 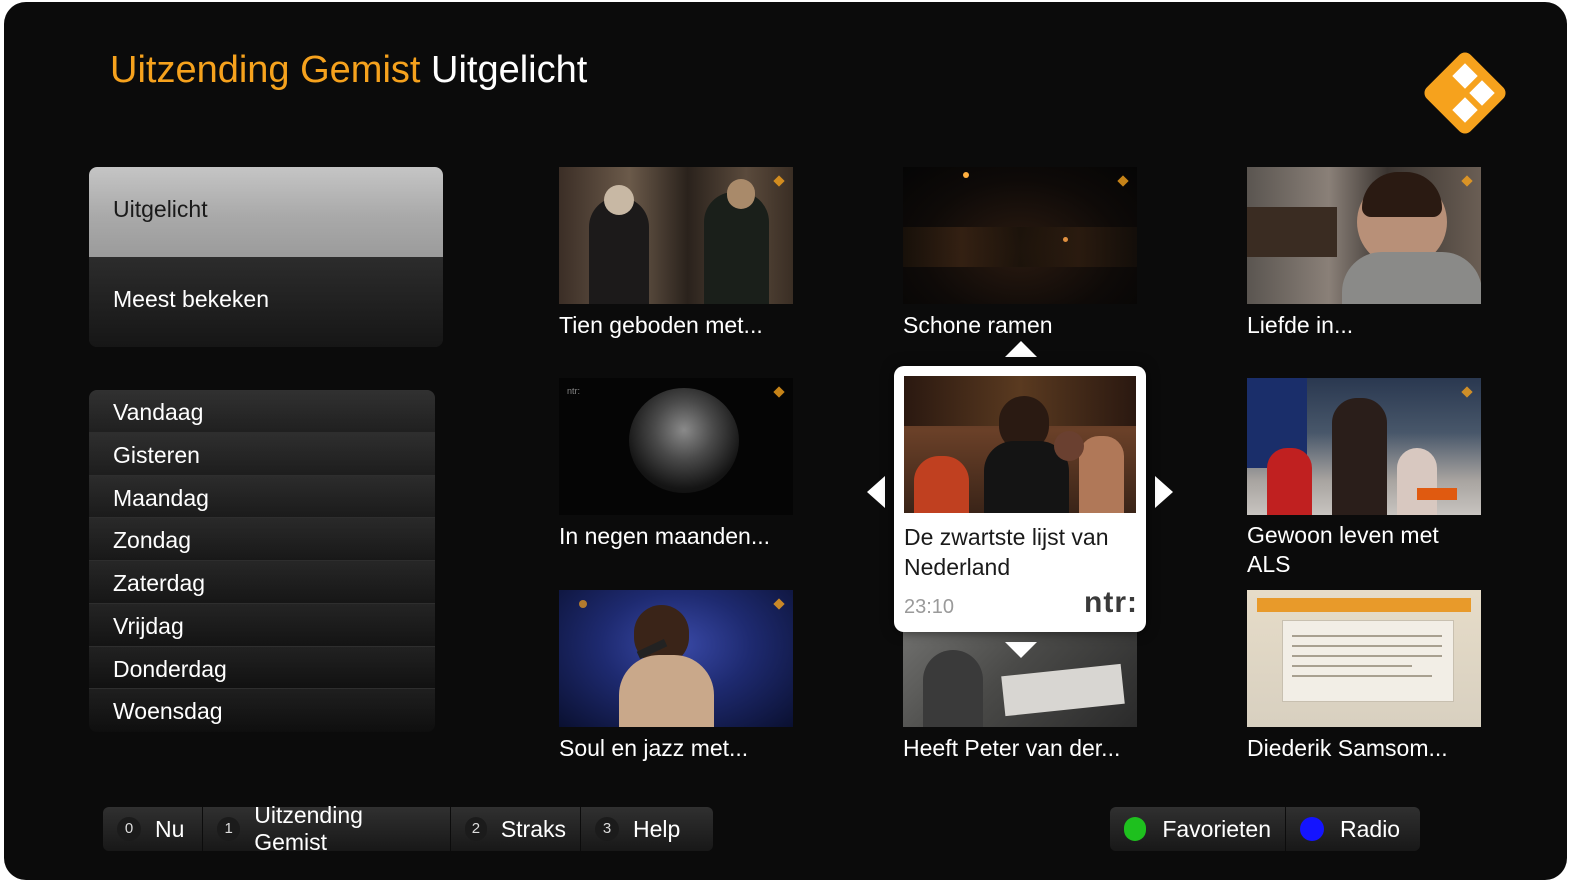 What do you see at coordinates (876, 492) in the screenshot?
I see `left-arrow-icon` at bounding box center [876, 492].